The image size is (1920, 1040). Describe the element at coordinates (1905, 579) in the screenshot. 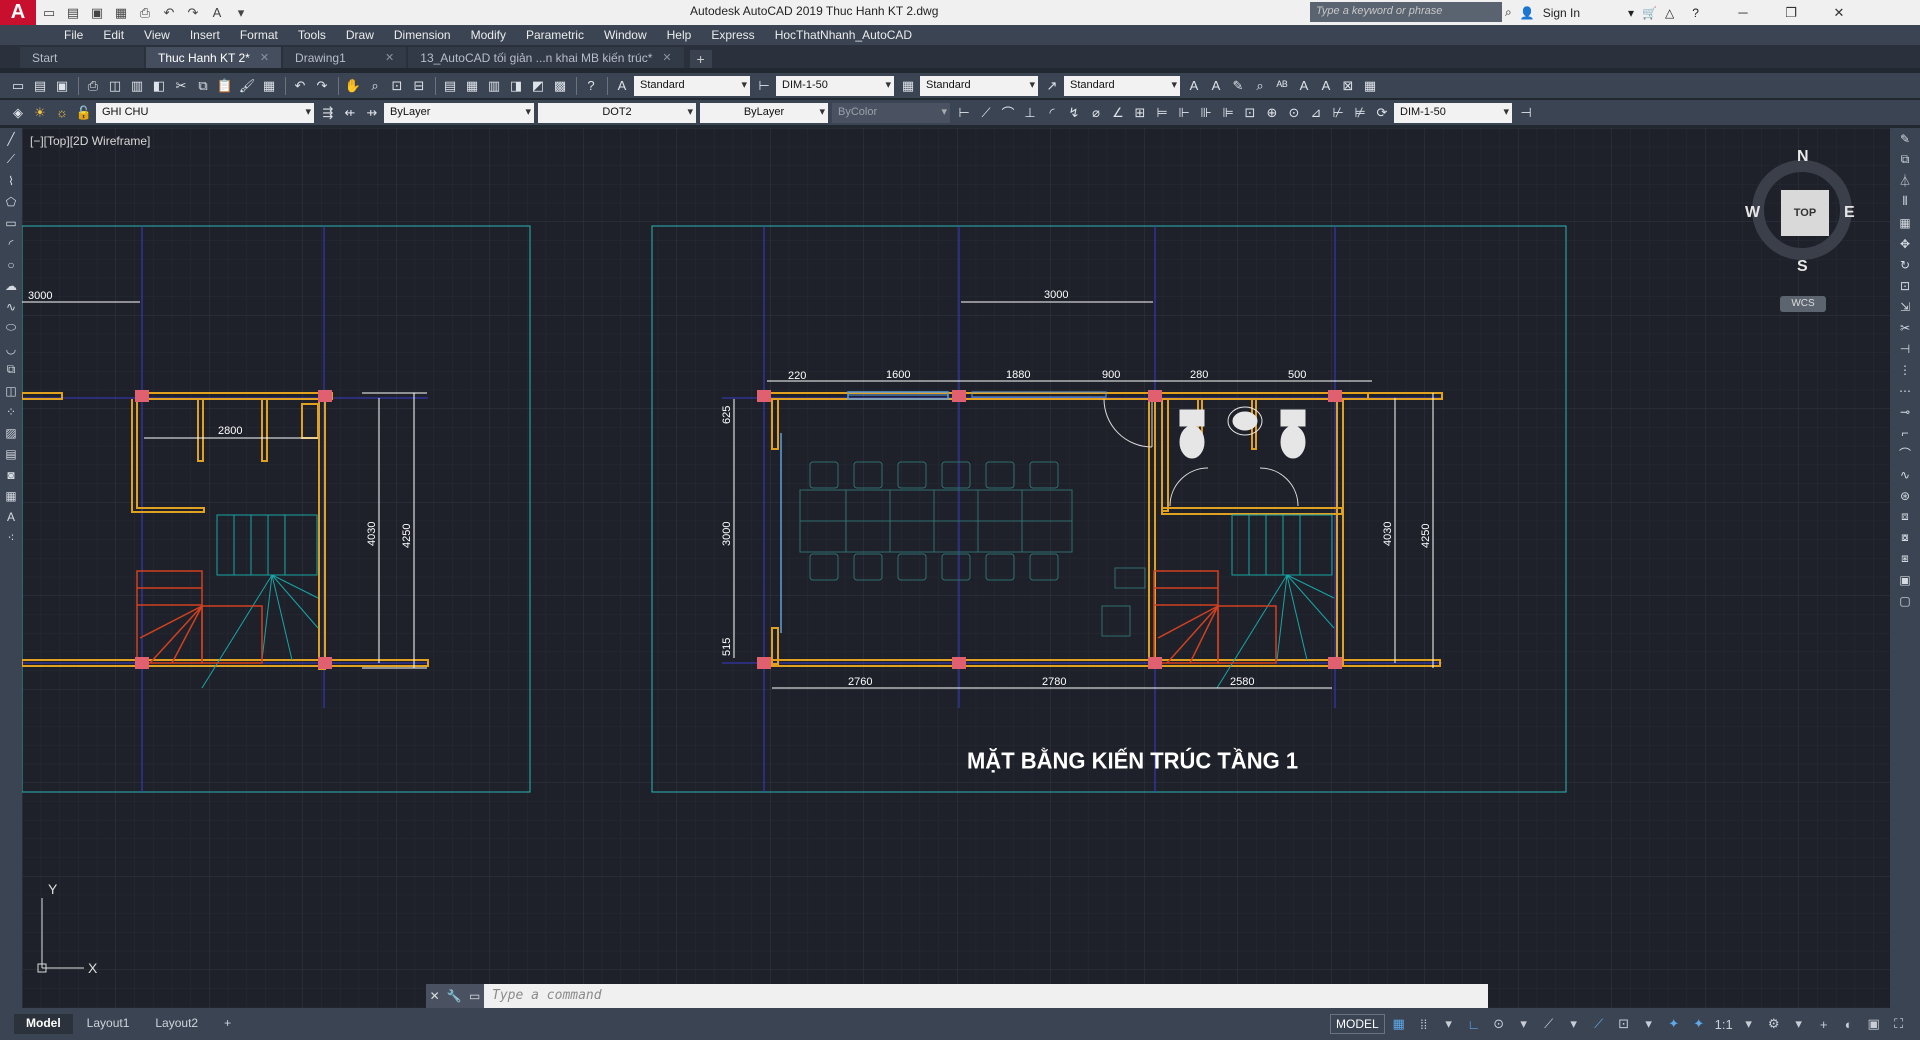

I see `group-icon: ▣` at that location.